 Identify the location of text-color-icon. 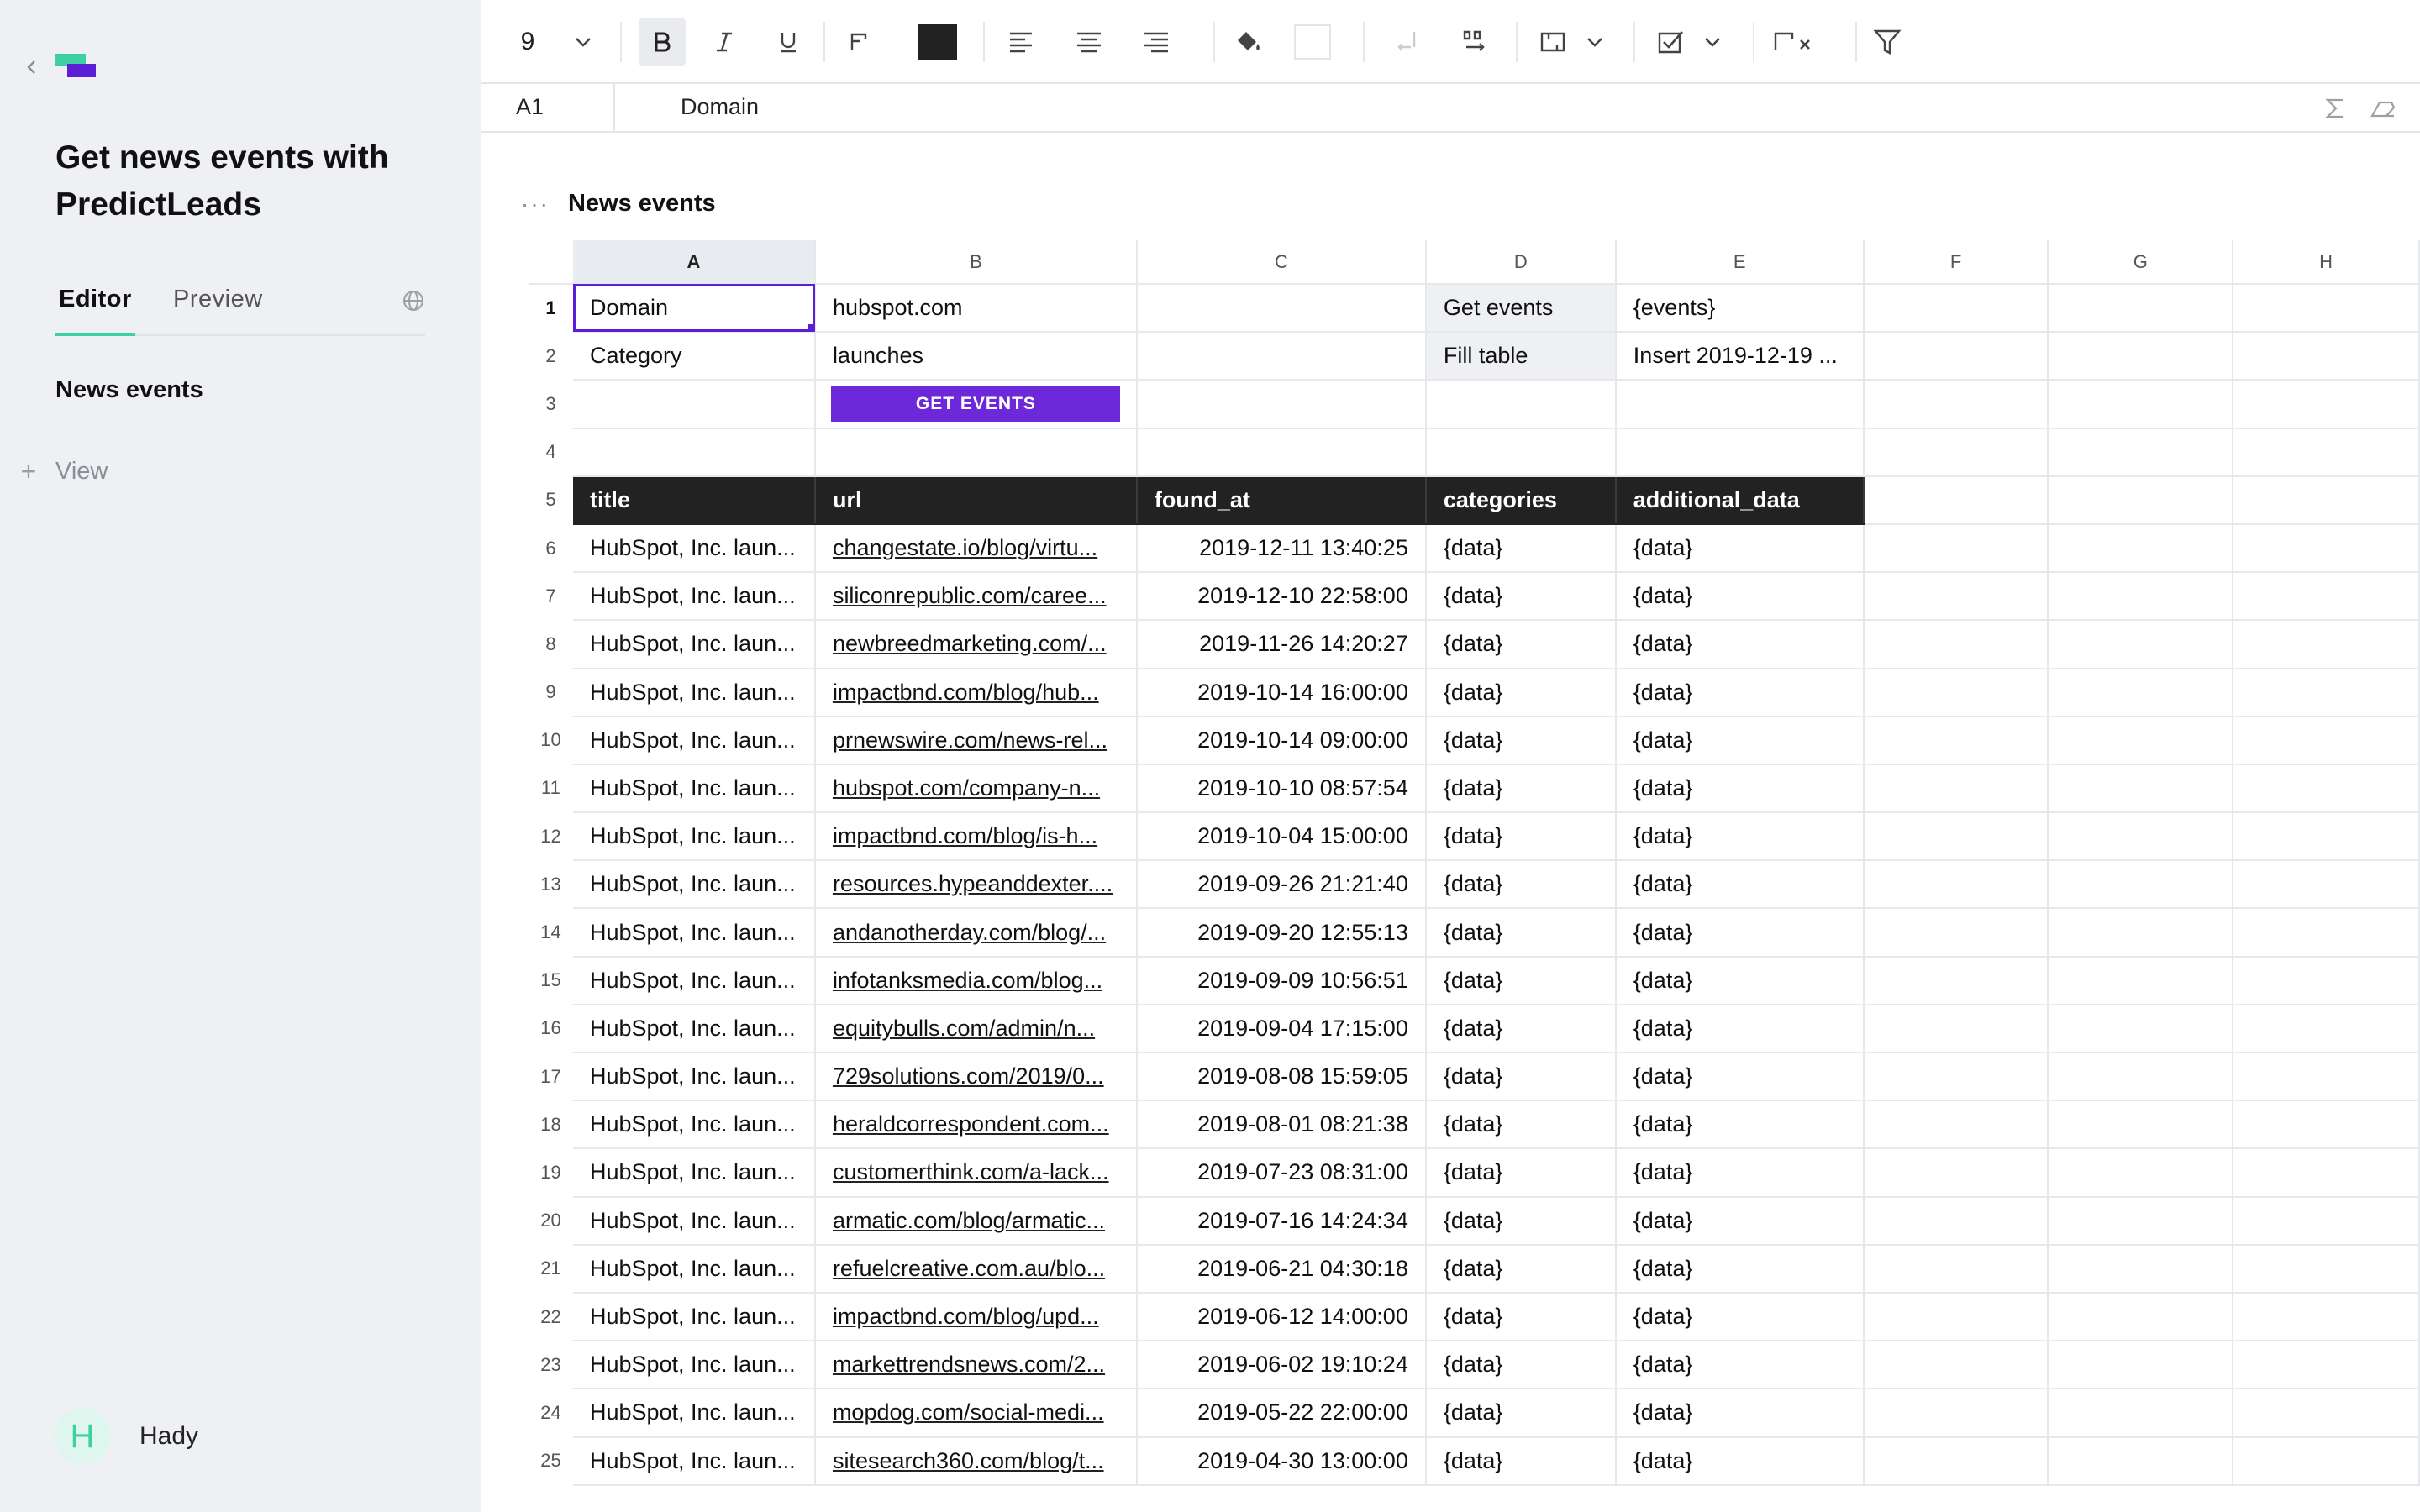
(859, 42).